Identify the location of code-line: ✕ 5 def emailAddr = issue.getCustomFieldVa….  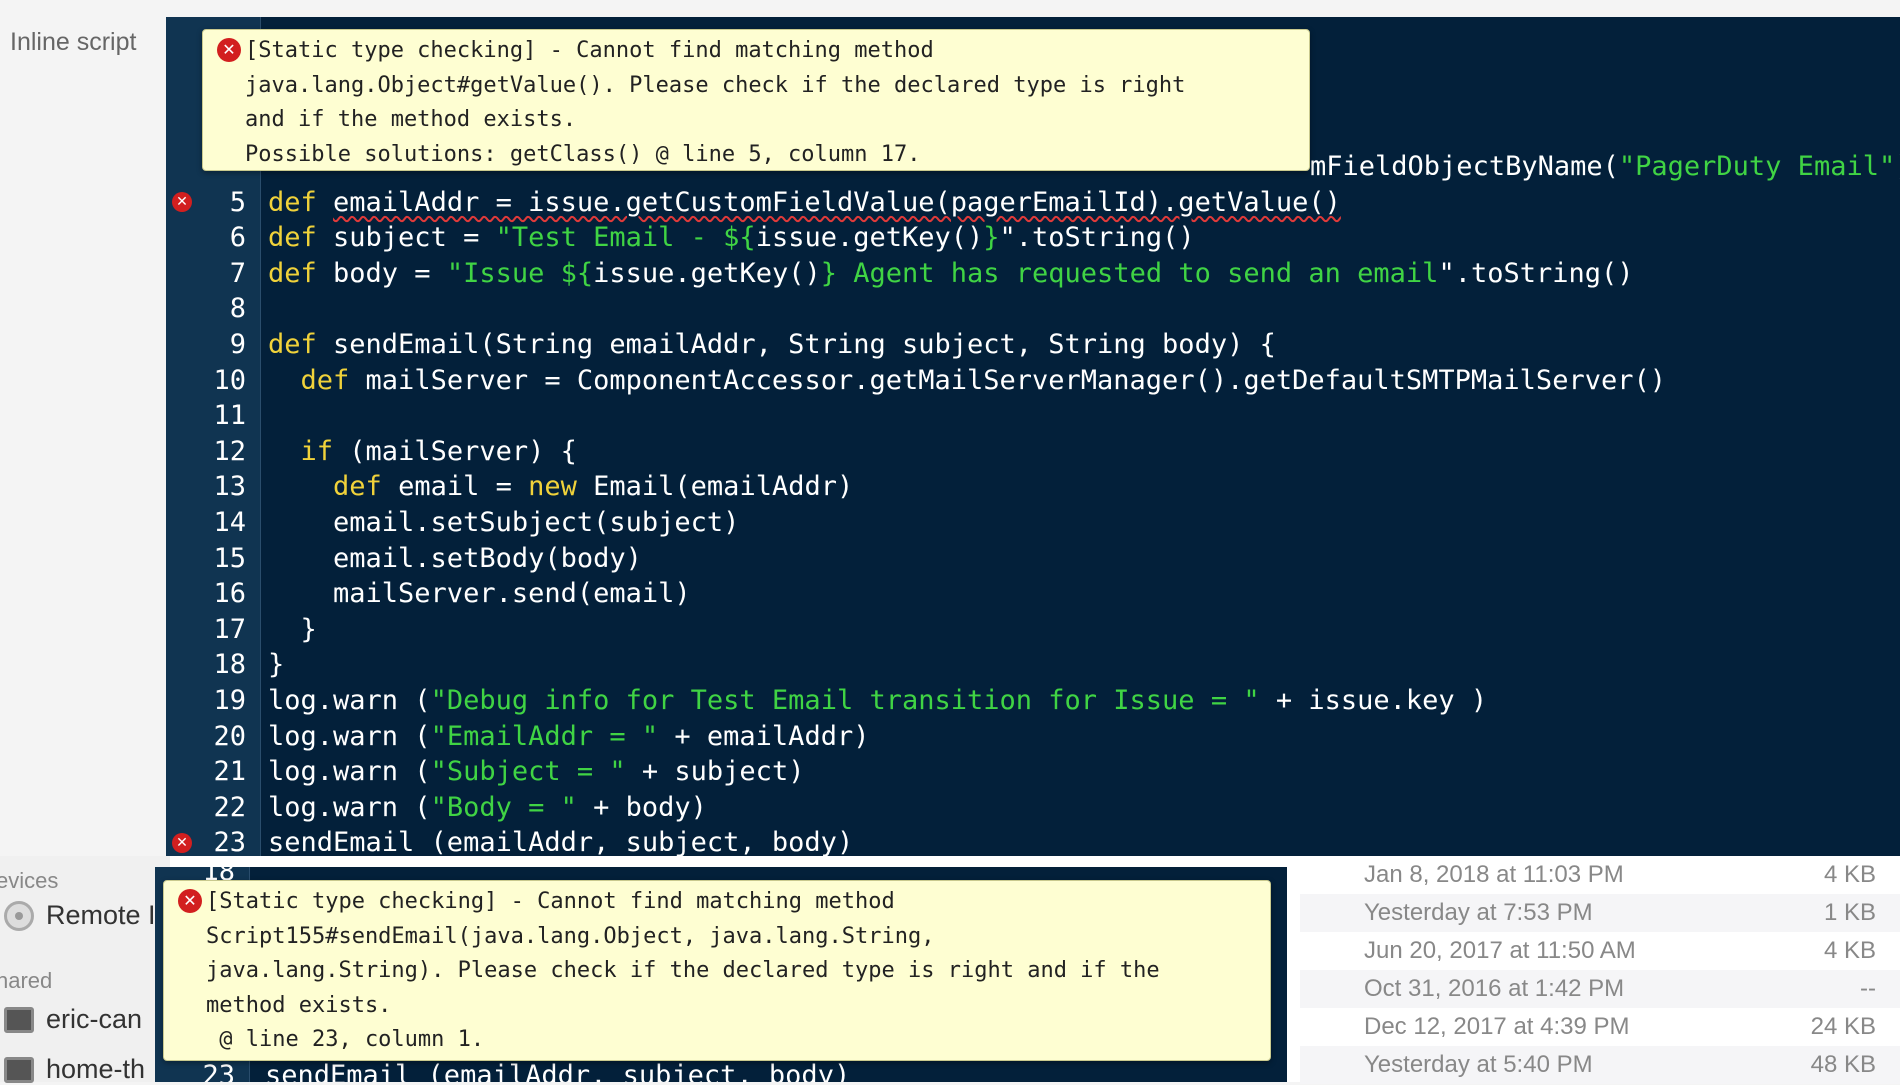
(753, 202).